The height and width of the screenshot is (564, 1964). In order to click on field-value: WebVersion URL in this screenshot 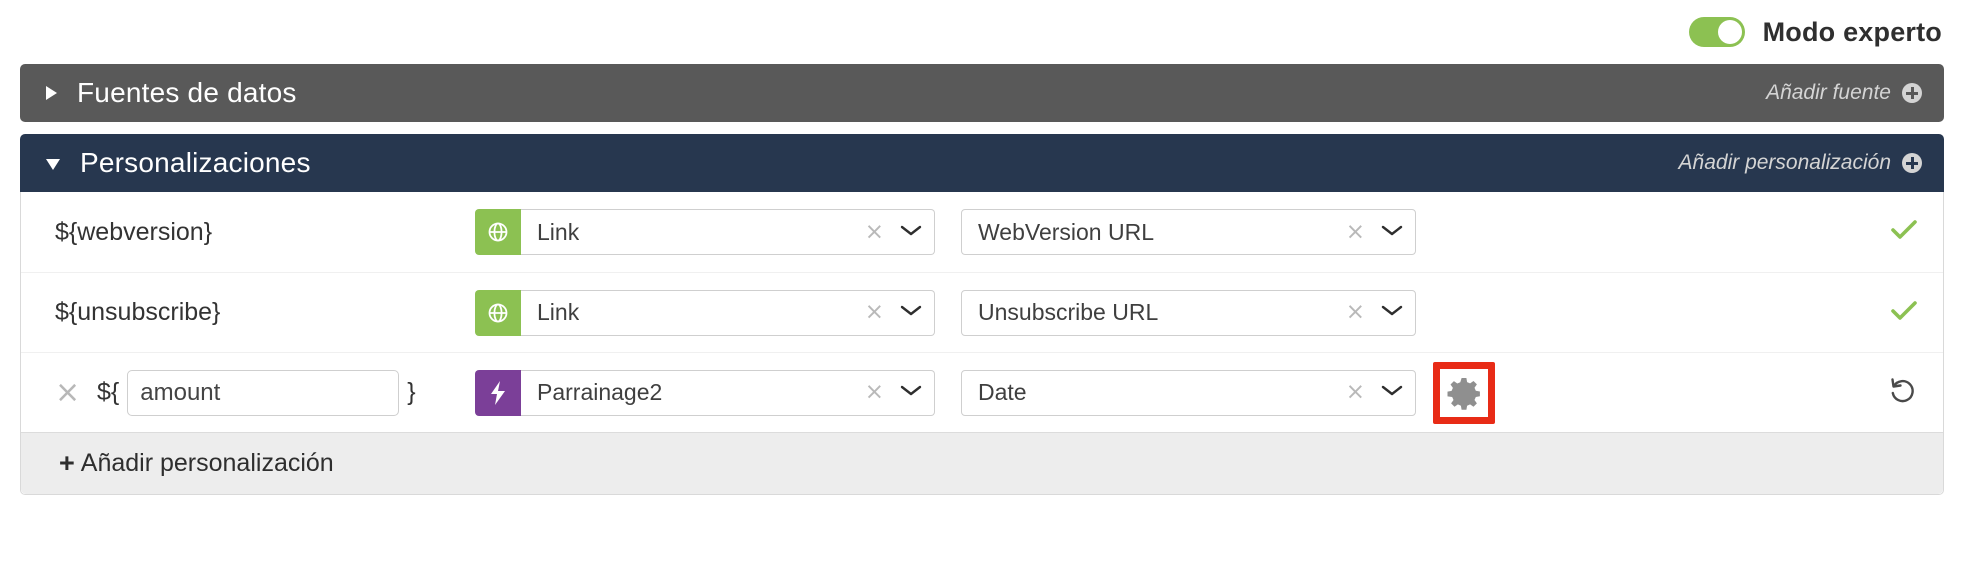, I will do `click(1066, 231)`.